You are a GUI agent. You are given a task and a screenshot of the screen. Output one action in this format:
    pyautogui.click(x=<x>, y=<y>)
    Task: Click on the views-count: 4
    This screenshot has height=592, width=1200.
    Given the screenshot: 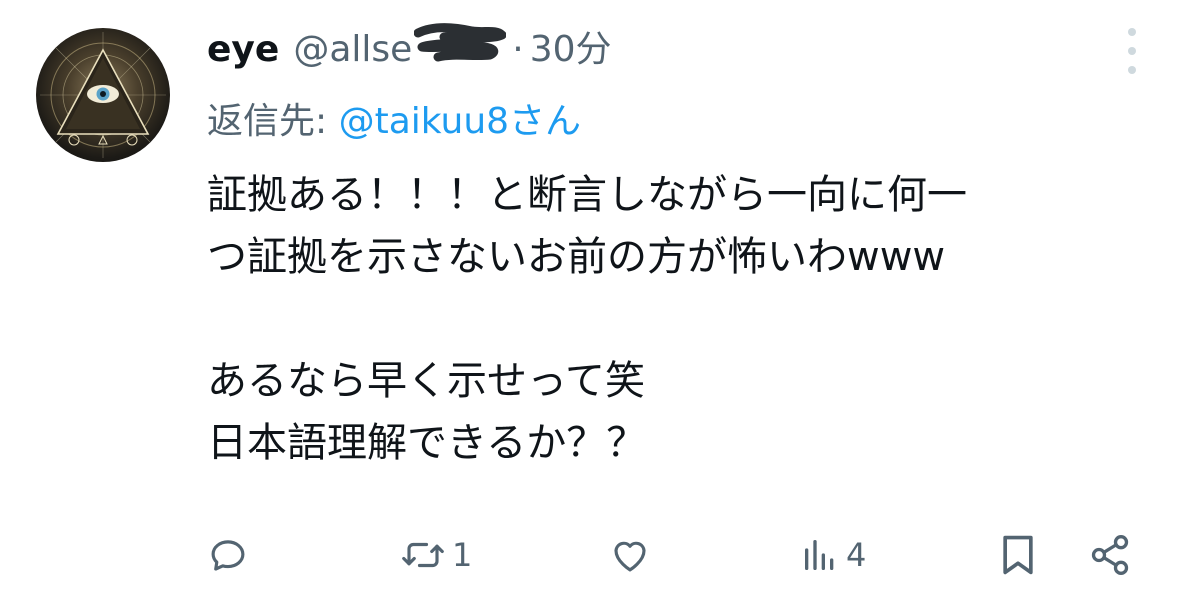 What is the action you would take?
    pyautogui.click(x=856, y=555)
    